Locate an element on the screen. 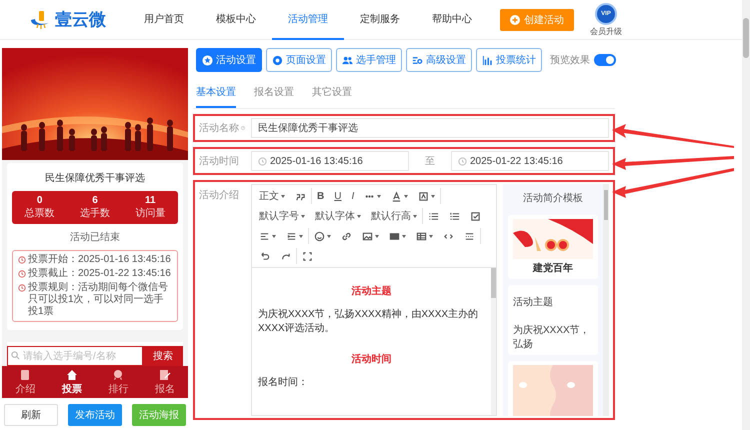 The image size is (750, 430). stat-value: 0 is located at coordinates (39, 200).